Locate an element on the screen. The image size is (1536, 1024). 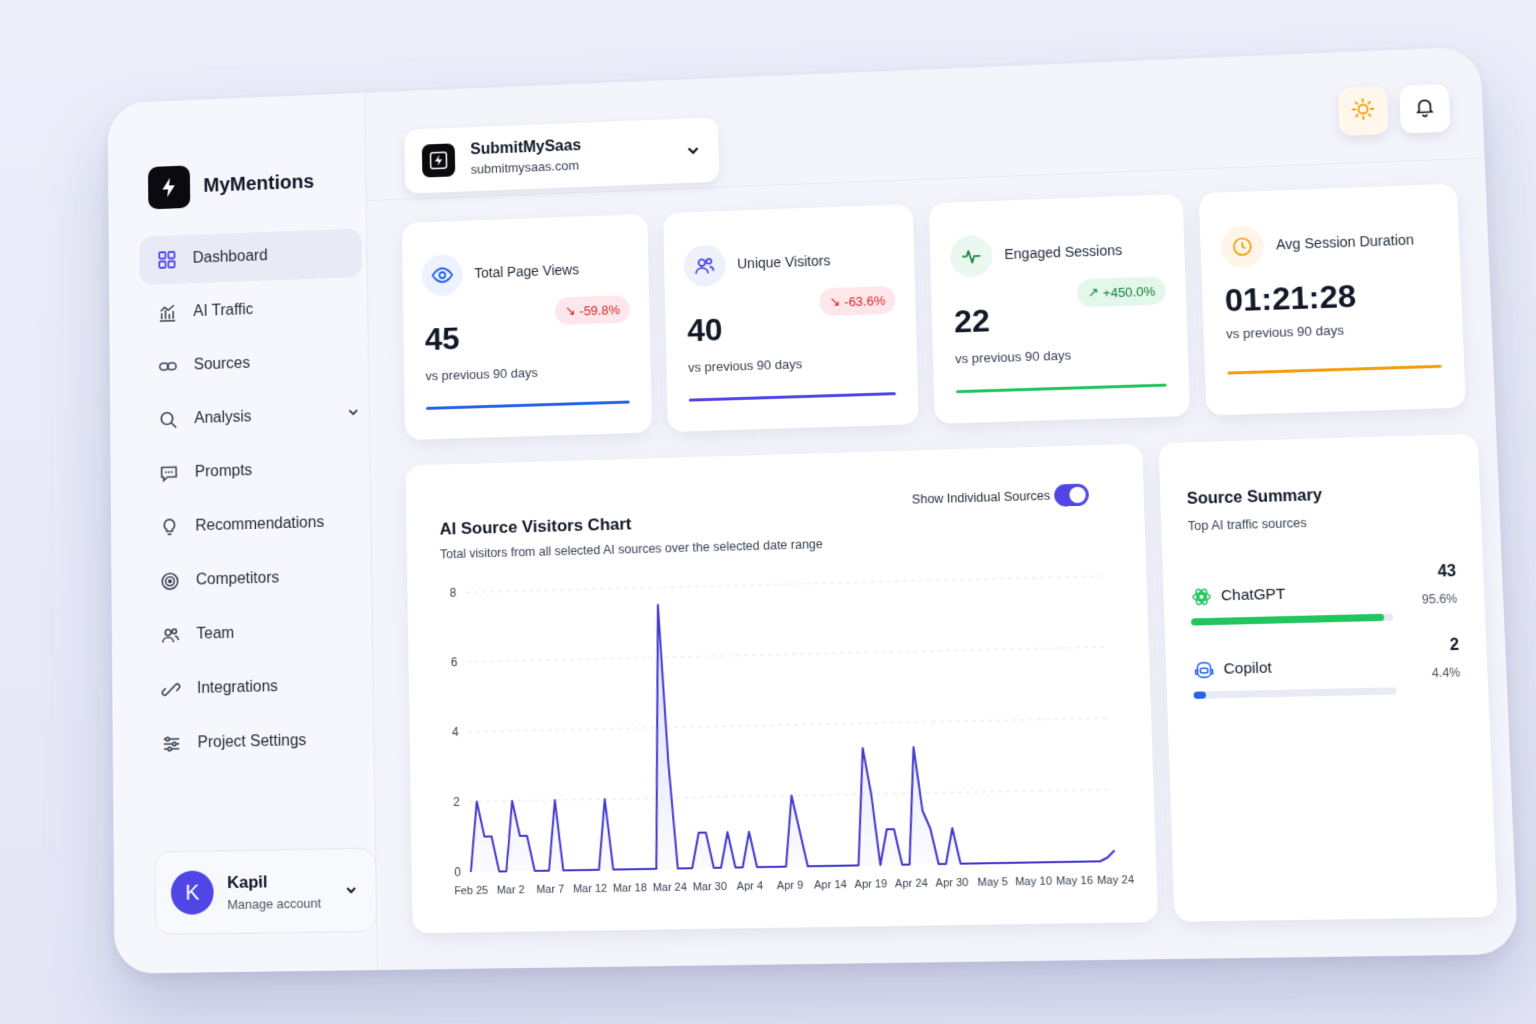
sidebar-item-project-settings: Project Settings is located at coordinates (256, 742).